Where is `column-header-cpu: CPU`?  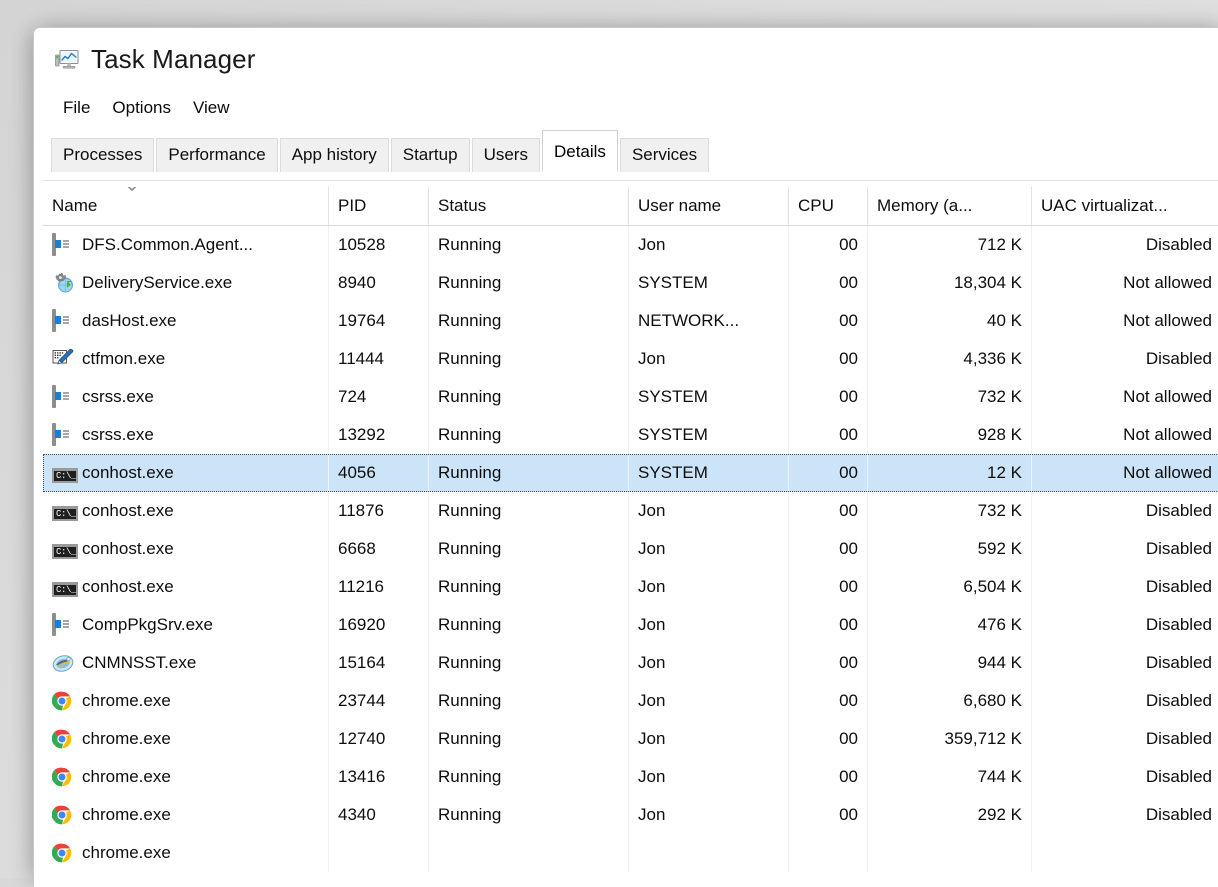 column-header-cpu: CPU is located at coordinates (827, 206).